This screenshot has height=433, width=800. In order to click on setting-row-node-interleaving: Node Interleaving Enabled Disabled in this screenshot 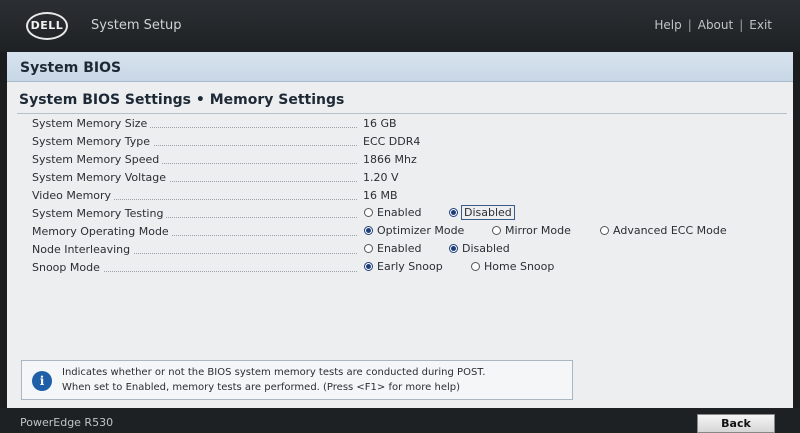, I will do `click(400, 251)`.